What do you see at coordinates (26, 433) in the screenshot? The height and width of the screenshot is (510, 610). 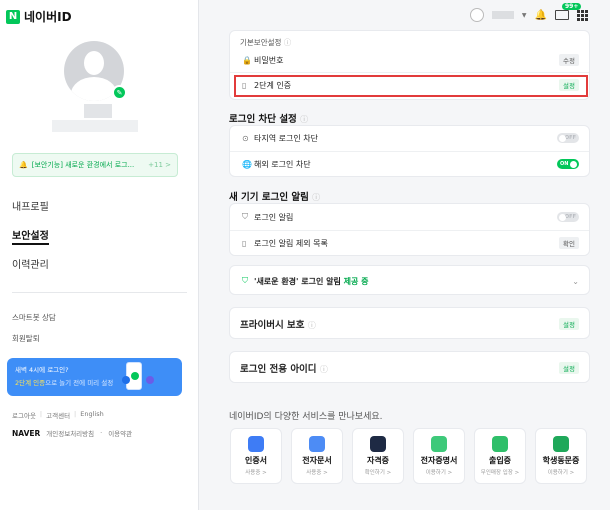 I see `naver-wordmark: NAVER` at bounding box center [26, 433].